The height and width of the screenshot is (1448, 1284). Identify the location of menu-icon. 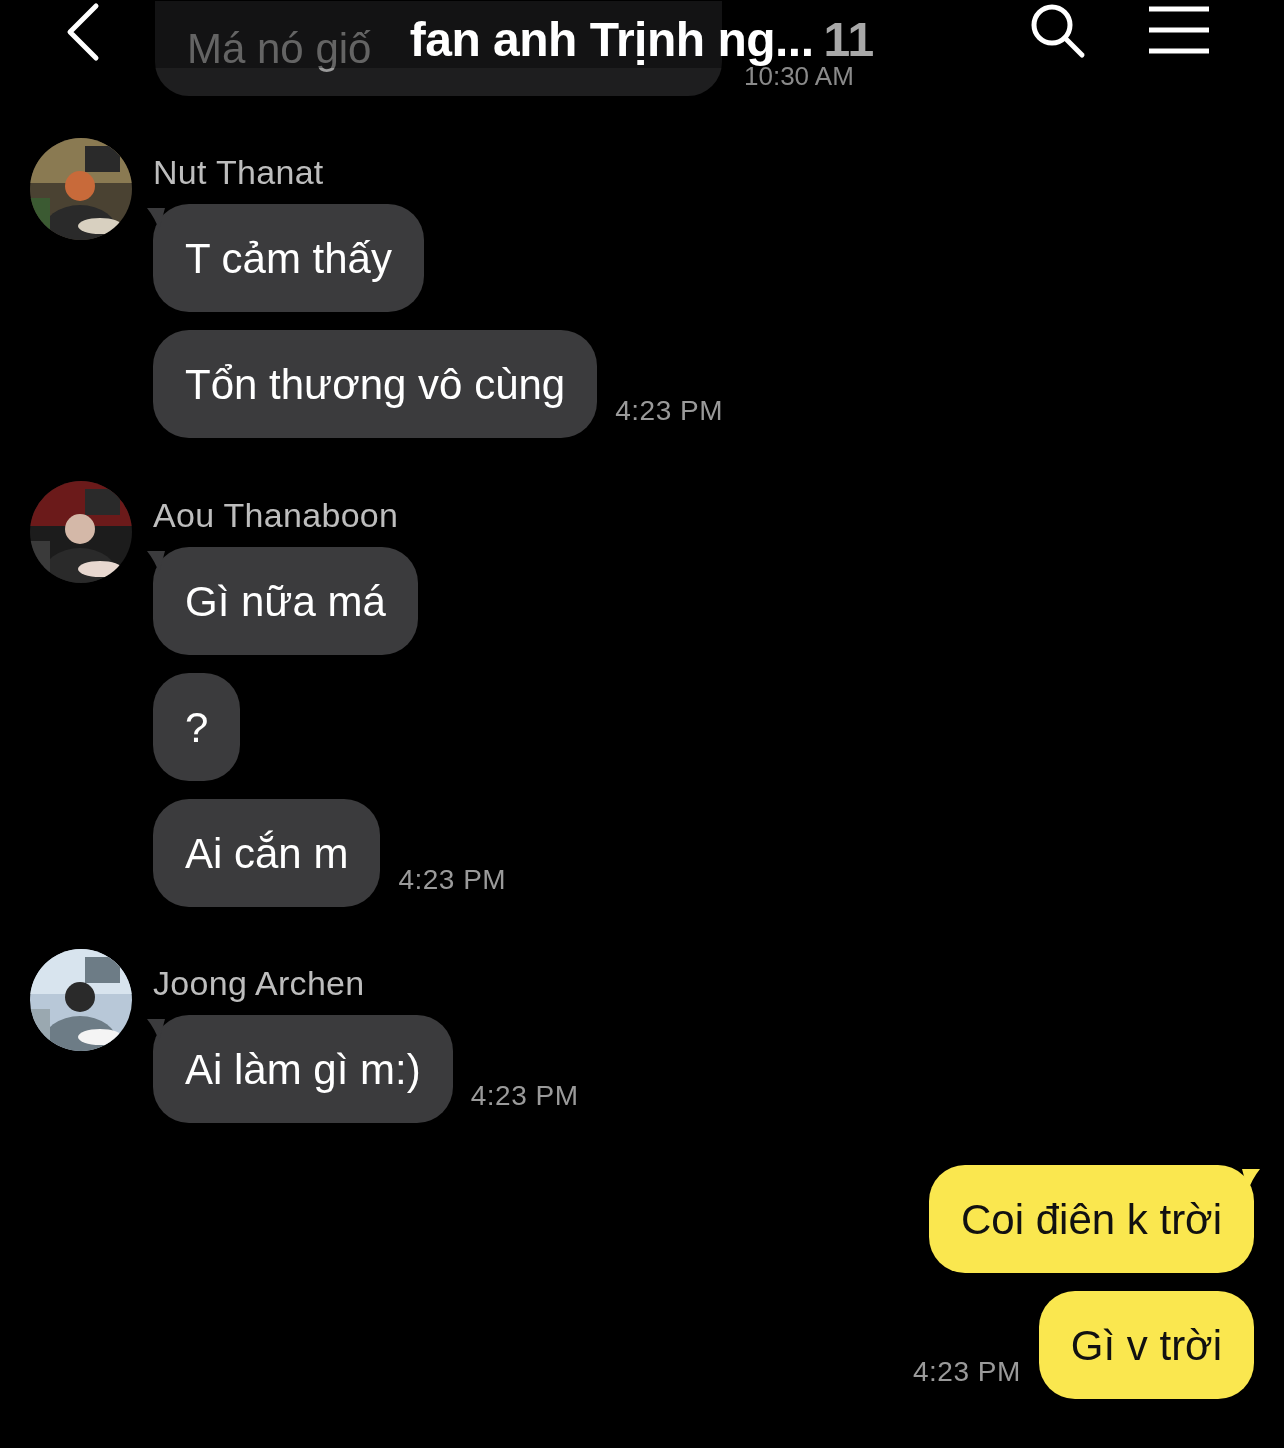
(1179, 30).